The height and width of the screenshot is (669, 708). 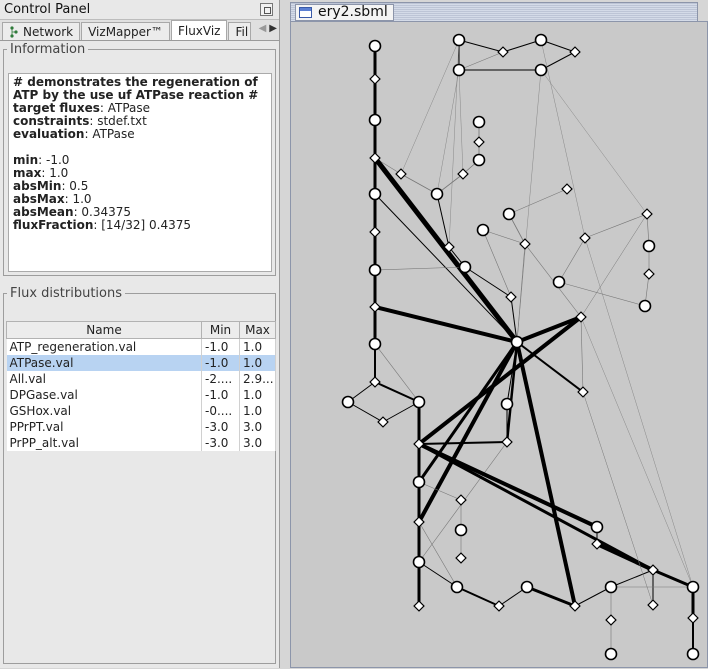 What do you see at coordinates (305, 12) in the screenshot?
I see `window-icon` at bounding box center [305, 12].